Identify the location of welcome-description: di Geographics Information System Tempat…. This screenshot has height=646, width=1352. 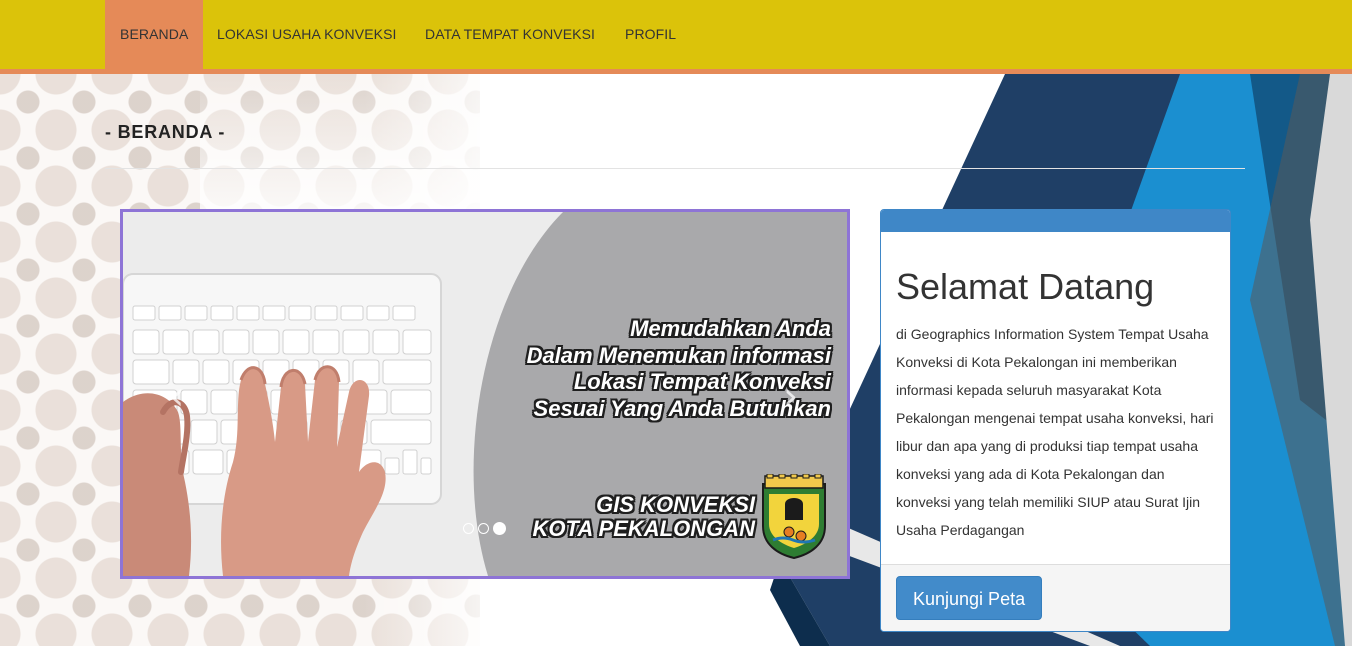
(1055, 432).